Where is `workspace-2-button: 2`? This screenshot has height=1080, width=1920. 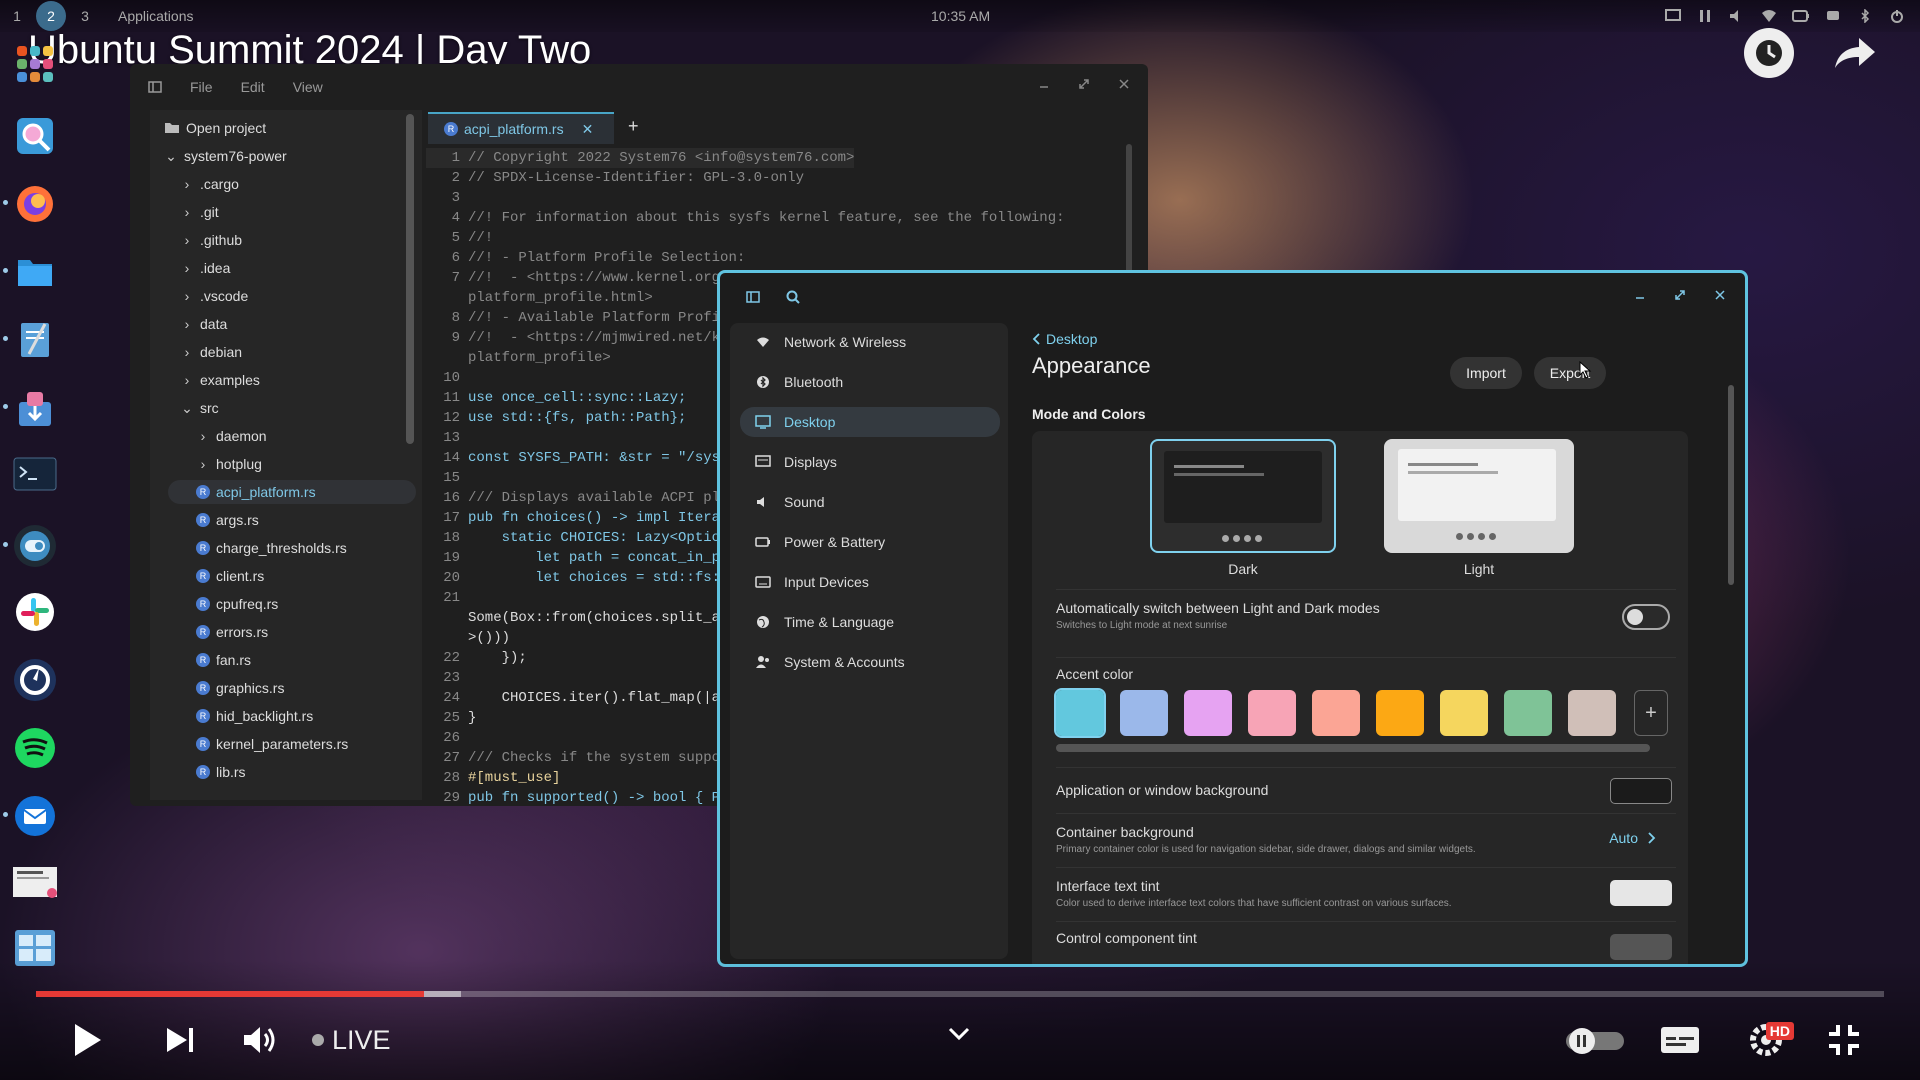
workspace-2-button: 2 is located at coordinates (51, 16).